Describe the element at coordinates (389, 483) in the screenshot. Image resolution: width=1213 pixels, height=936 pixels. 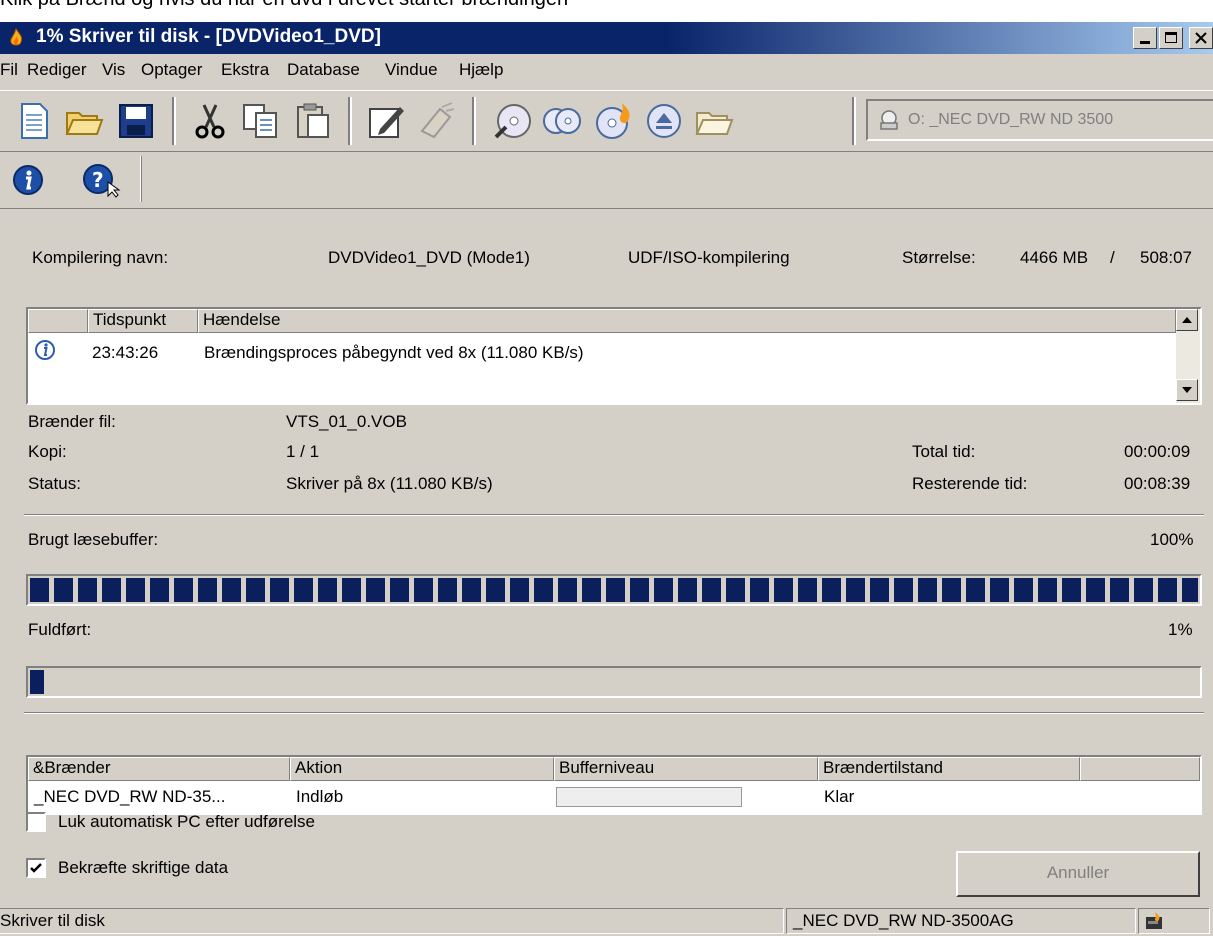
I see `status-value: Skriver på 8x (11.080 KB/s)` at that location.